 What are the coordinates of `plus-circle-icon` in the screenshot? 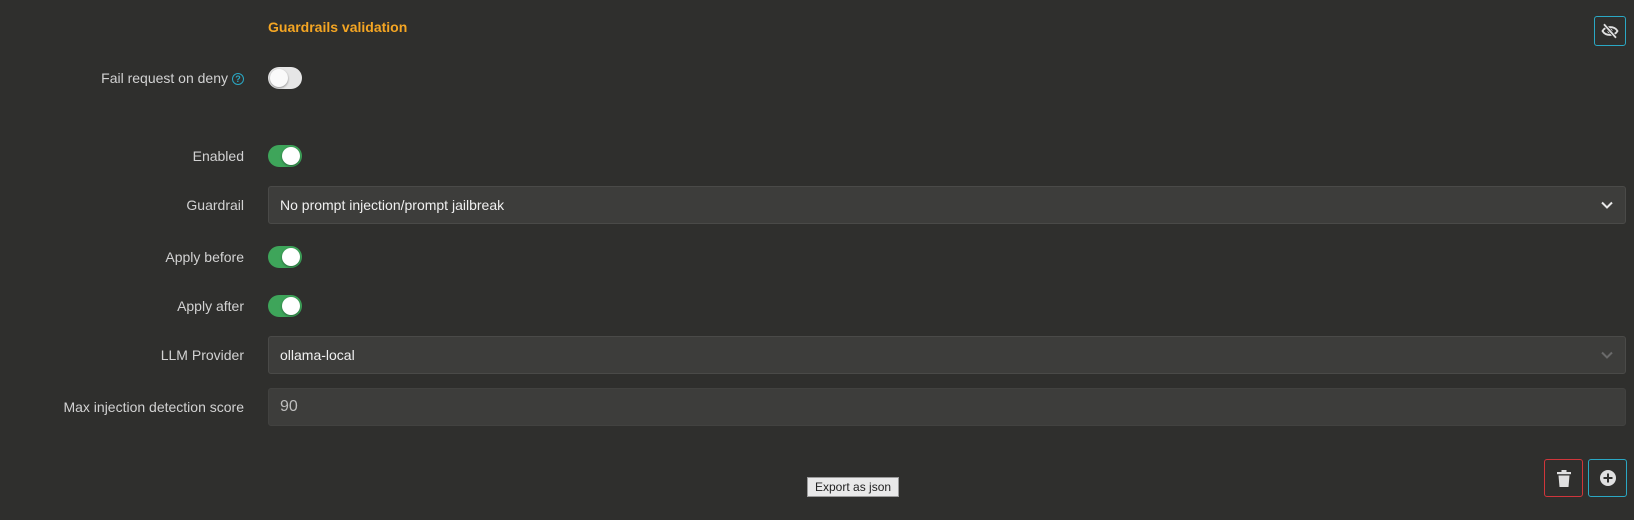 It's located at (1607, 478).